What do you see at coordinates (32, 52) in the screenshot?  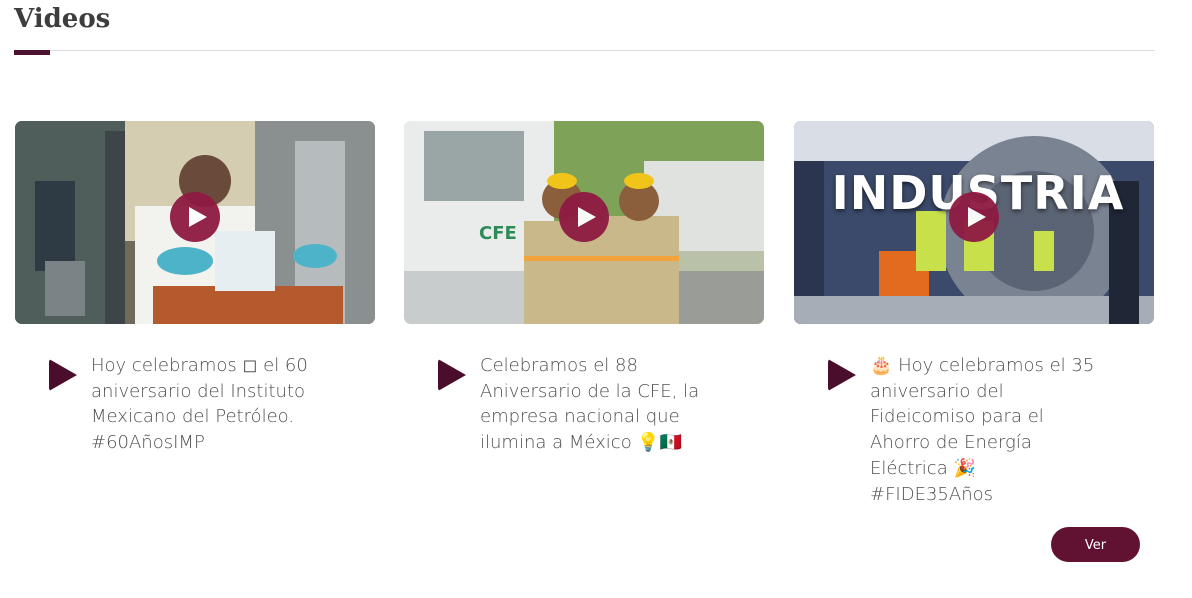 I see `title-accent-bar` at bounding box center [32, 52].